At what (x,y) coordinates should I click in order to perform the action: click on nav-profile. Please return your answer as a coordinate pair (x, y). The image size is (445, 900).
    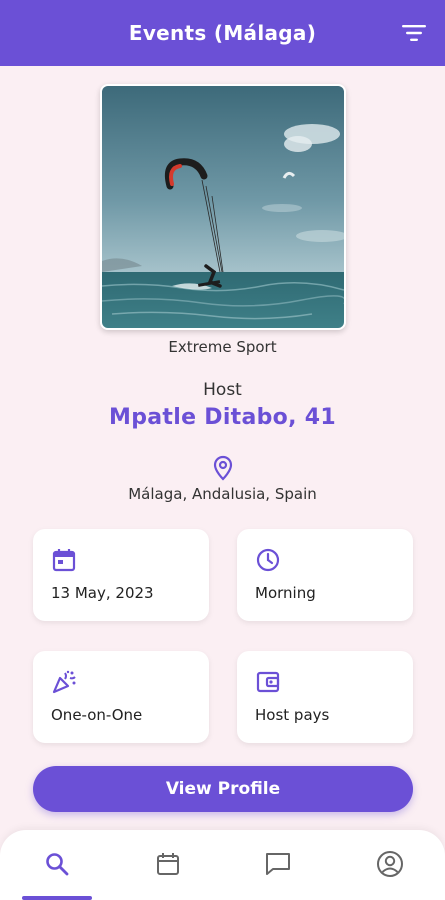
    Looking at the image, I should click on (390, 864).